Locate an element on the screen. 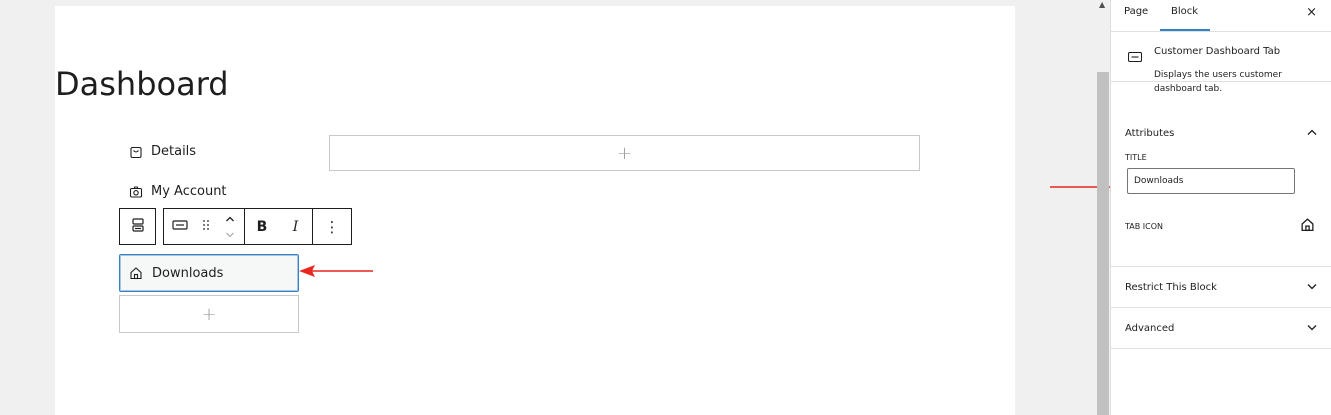  scroll-up-icon: ▲ is located at coordinates (1102, 4).